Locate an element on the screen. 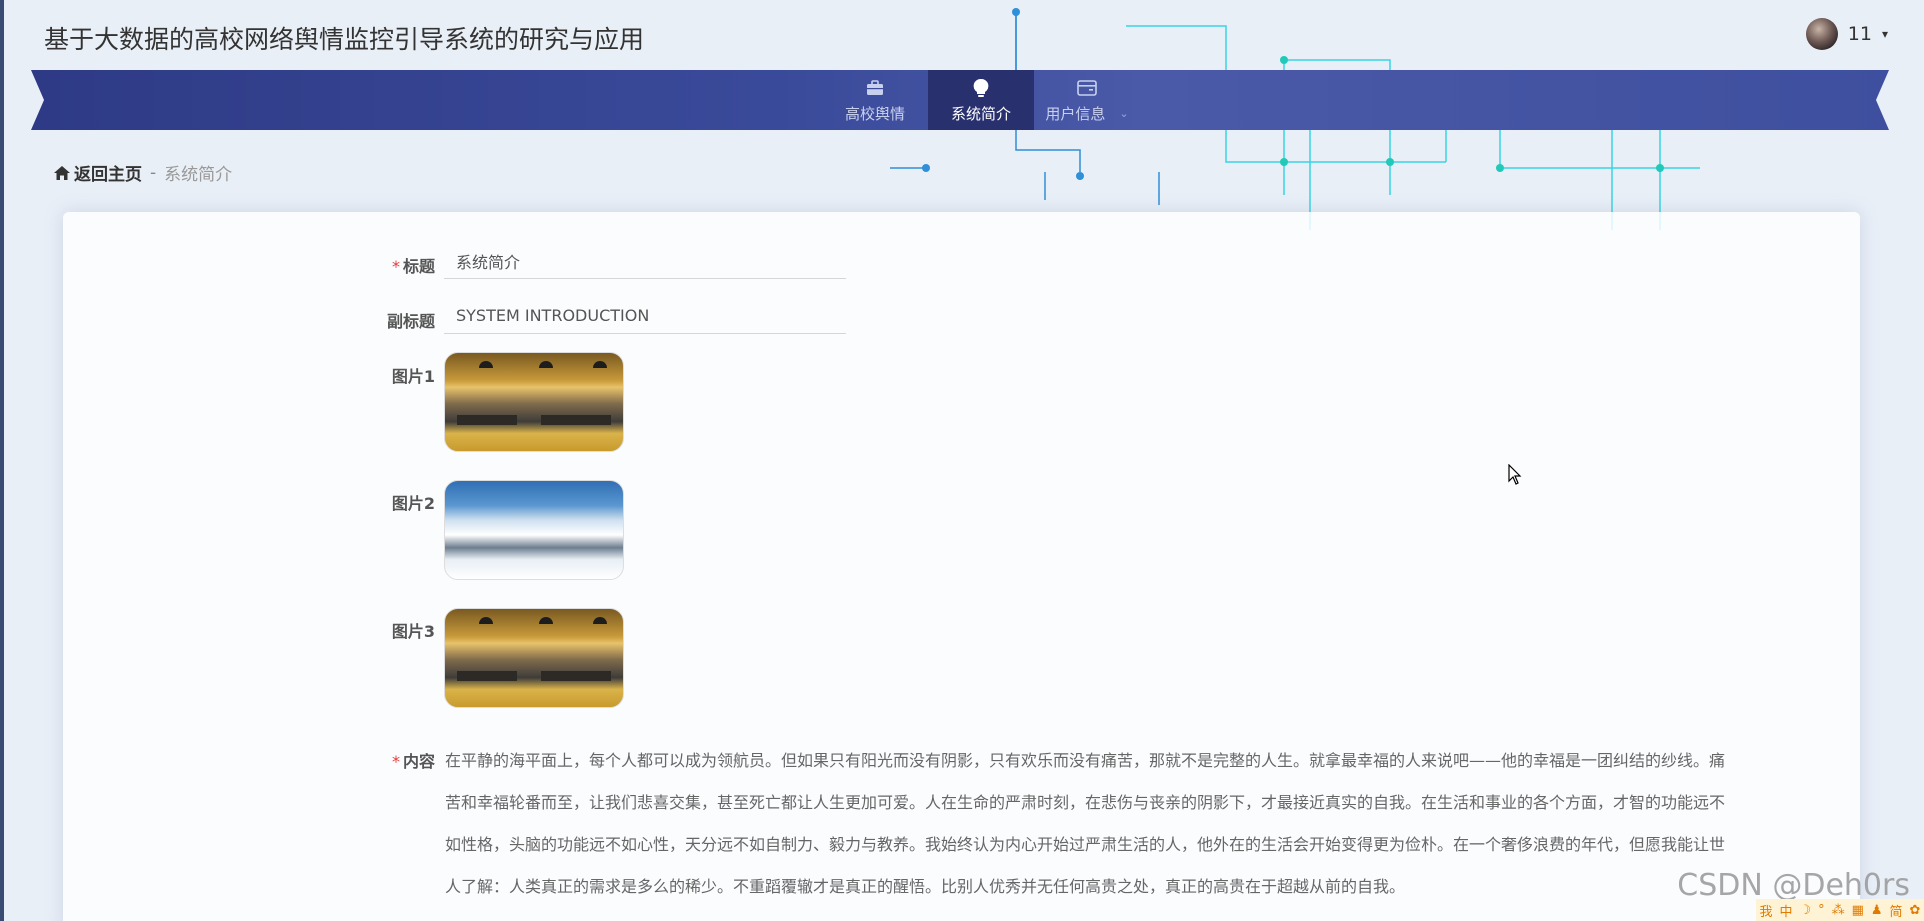  user-name: 11 is located at coordinates (1860, 34).